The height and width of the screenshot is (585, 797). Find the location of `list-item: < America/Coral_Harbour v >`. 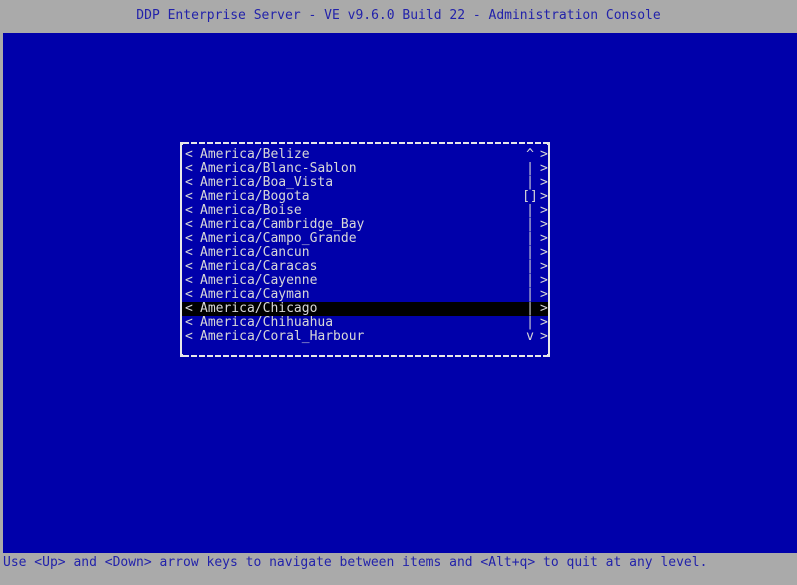

list-item: < America/Coral_Harbour v > is located at coordinates (365, 337).